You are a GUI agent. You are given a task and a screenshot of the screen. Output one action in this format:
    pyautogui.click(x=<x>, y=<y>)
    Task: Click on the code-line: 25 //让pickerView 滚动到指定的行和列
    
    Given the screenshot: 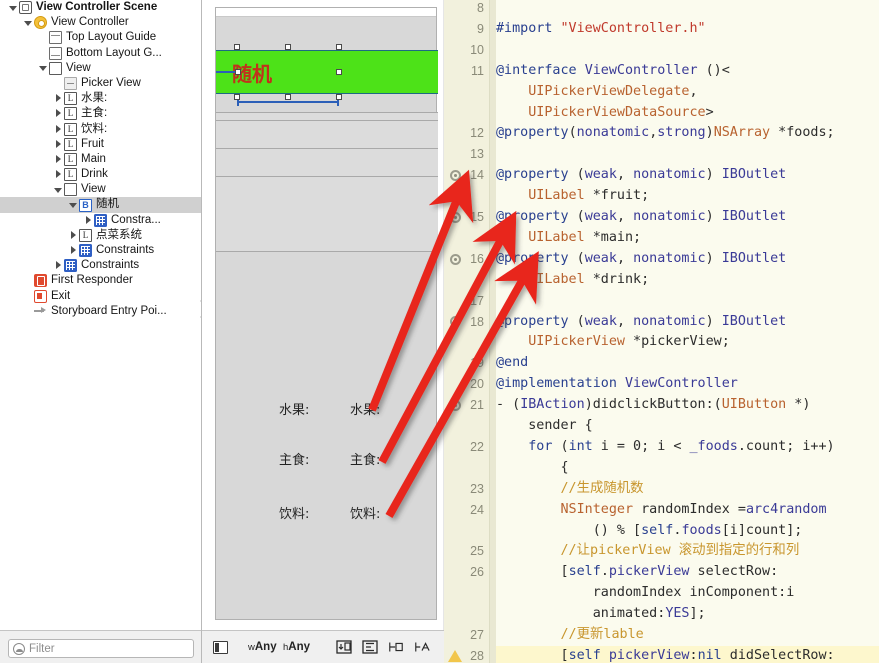 What is the action you would take?
    pyautogui.click(x=661, y=551)
    